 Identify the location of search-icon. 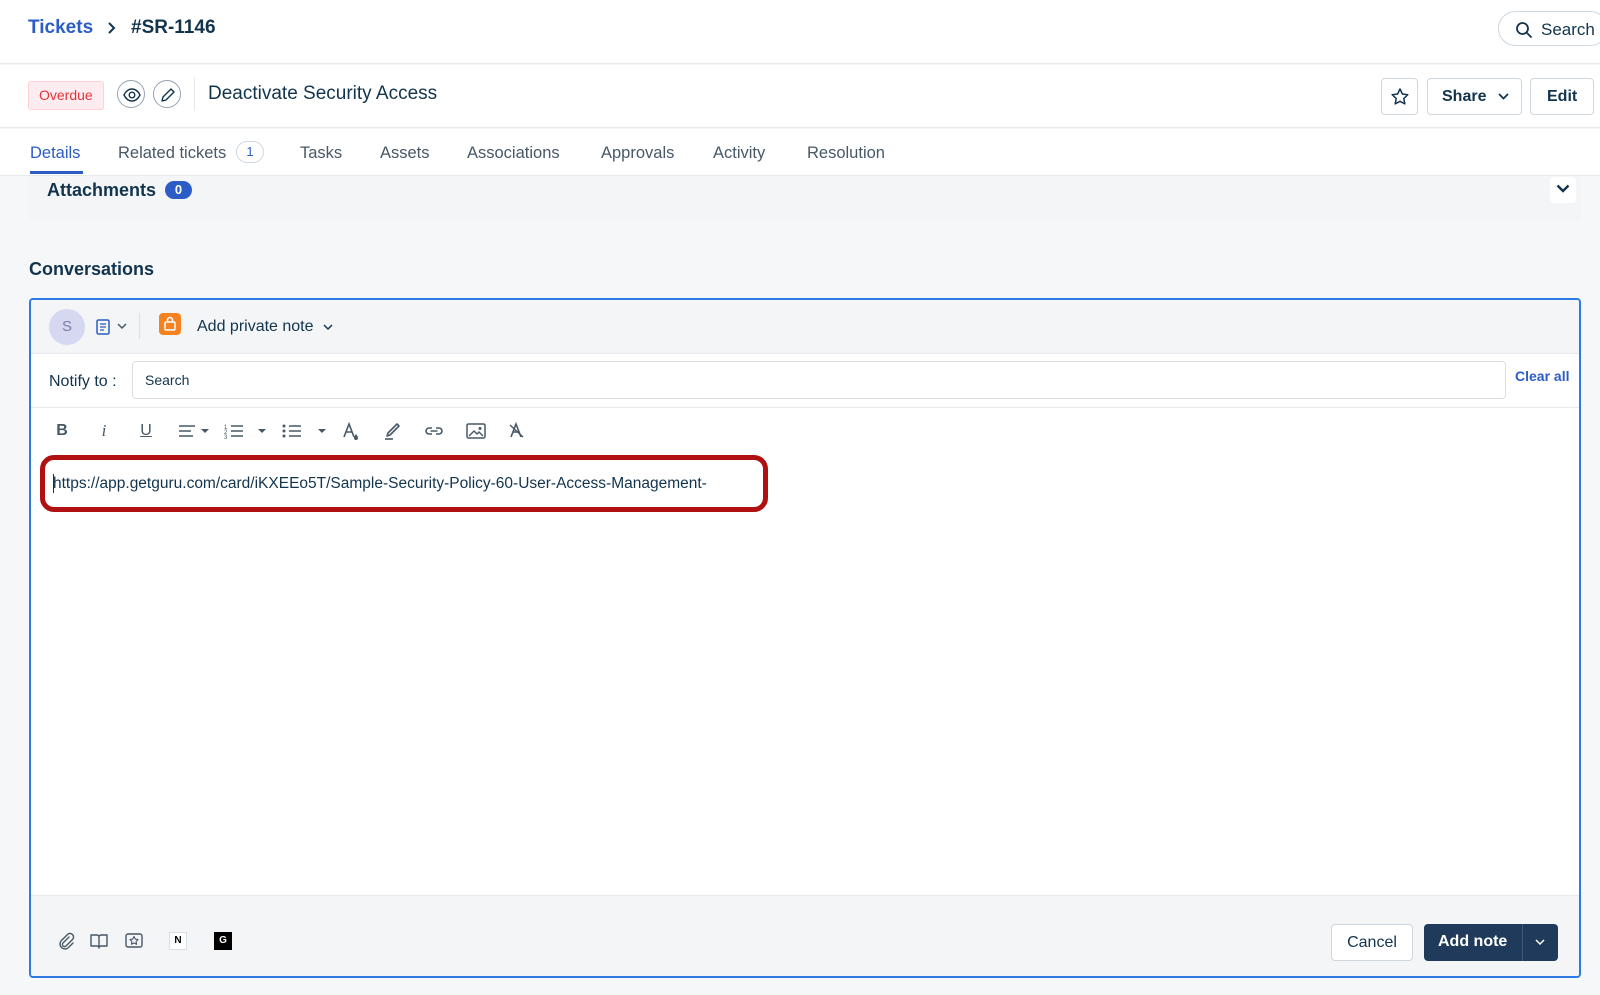
(1524, 30).